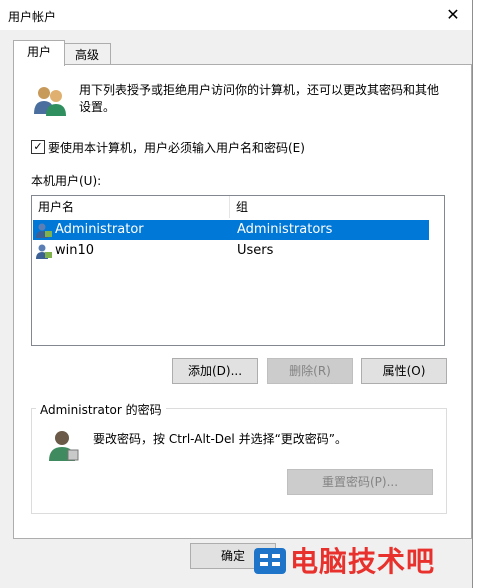  What do you see at coordinates (255, 250) in the screenshot?
I see `user-group: Users` at bounding box center [255, 250].